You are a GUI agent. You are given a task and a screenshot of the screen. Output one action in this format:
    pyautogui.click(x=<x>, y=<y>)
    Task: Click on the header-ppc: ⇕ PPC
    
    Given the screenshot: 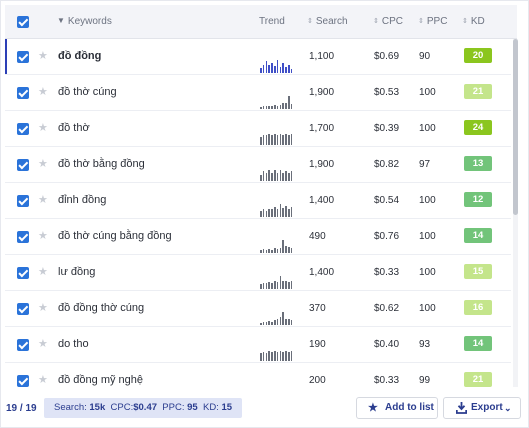 What is the action you would take?
    pyautogui.click(x=432, y=21)
    